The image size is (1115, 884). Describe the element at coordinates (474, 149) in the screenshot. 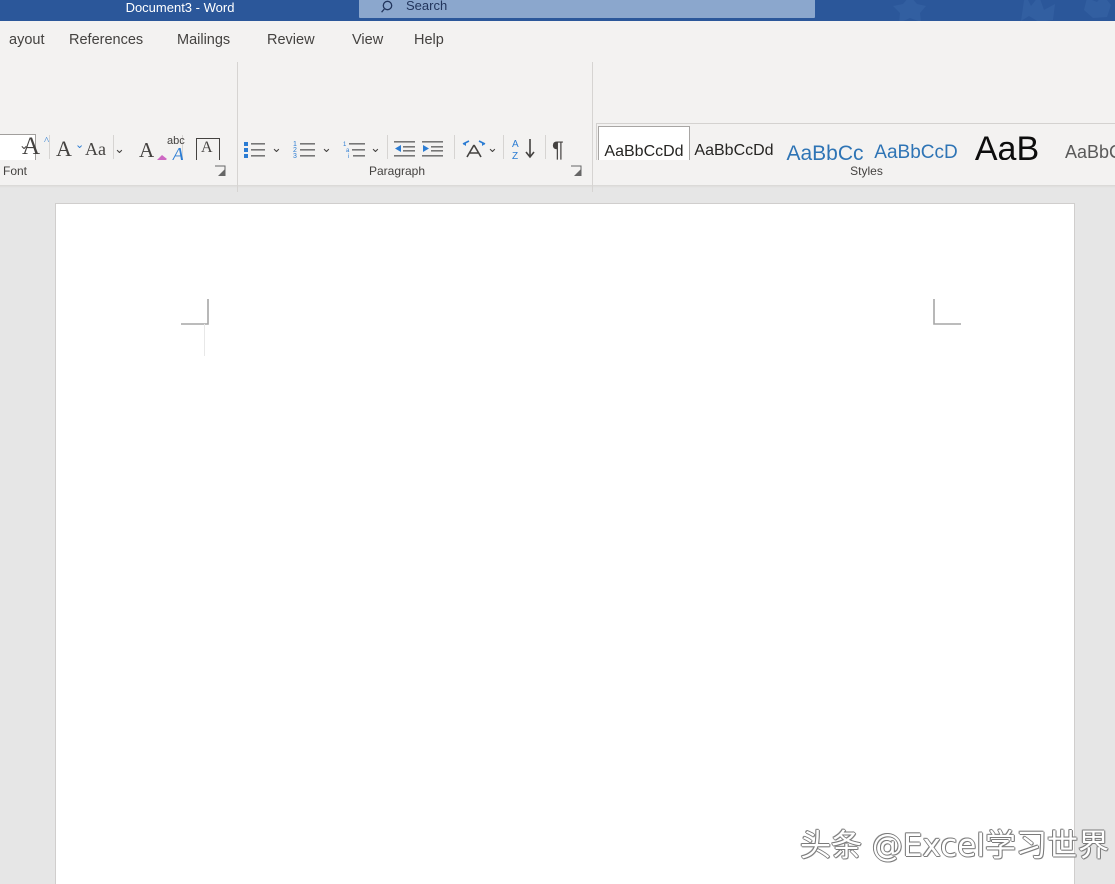

I see `distributed-text-icon` at that location.